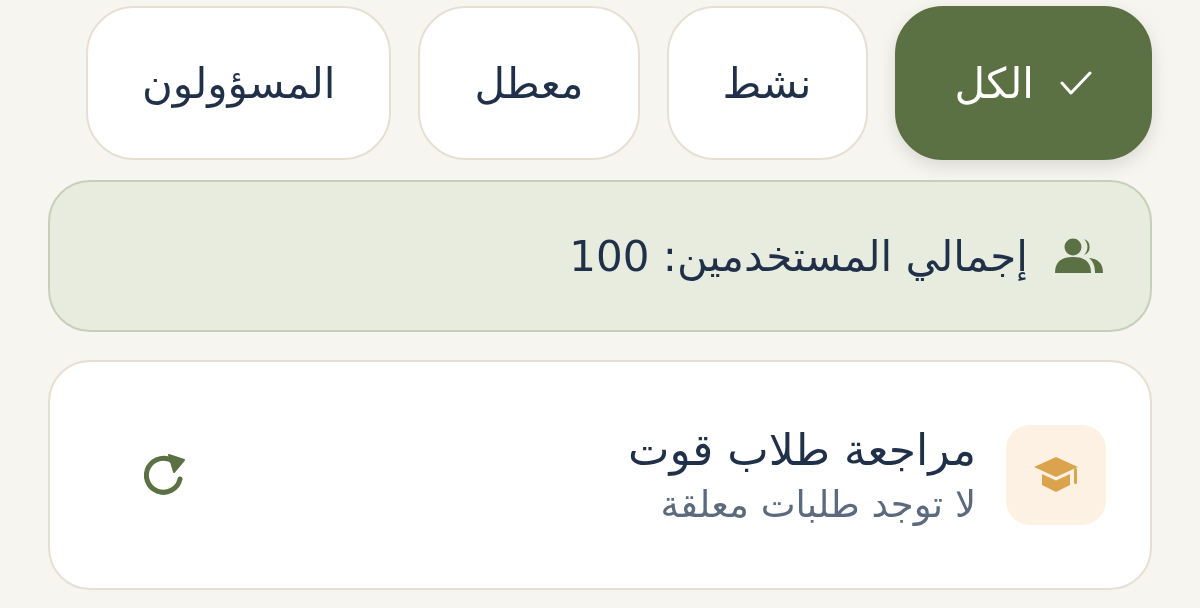  I want to click on filter-chip: المسؤولون, so click(238, 83).